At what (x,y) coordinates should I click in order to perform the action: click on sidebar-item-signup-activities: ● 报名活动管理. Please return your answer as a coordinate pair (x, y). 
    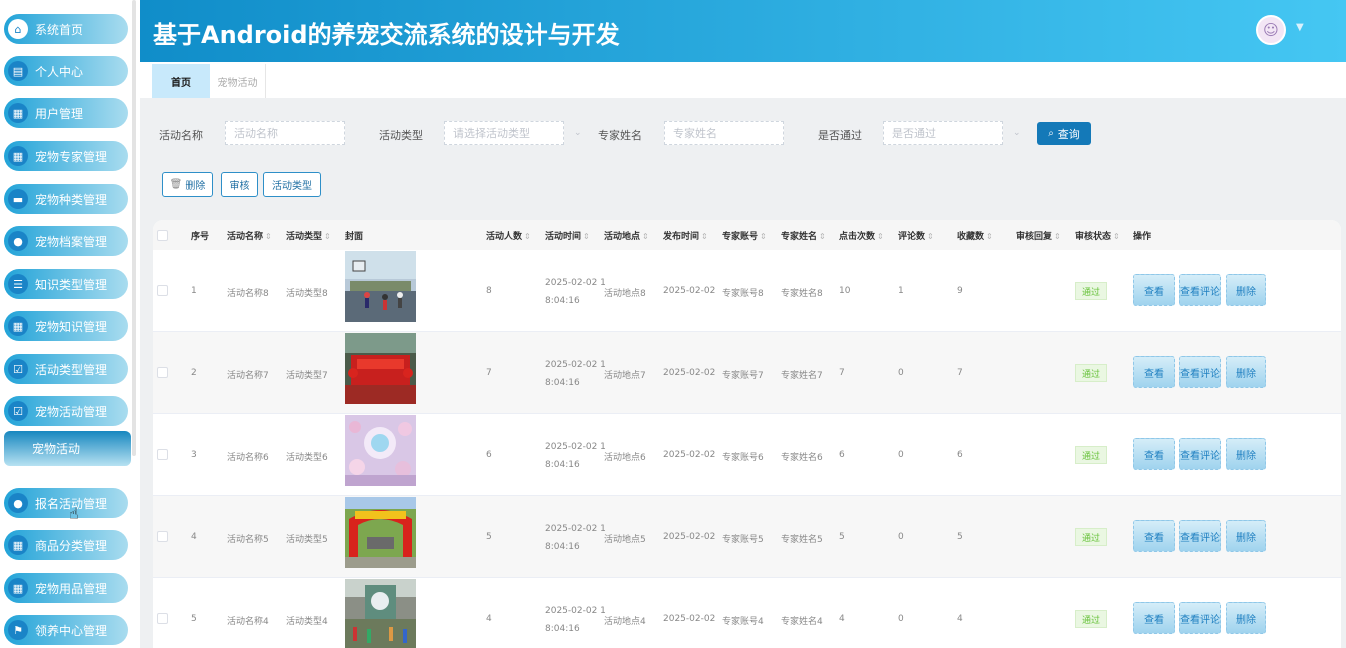
    Looking at the image, I should click on (66, 503).